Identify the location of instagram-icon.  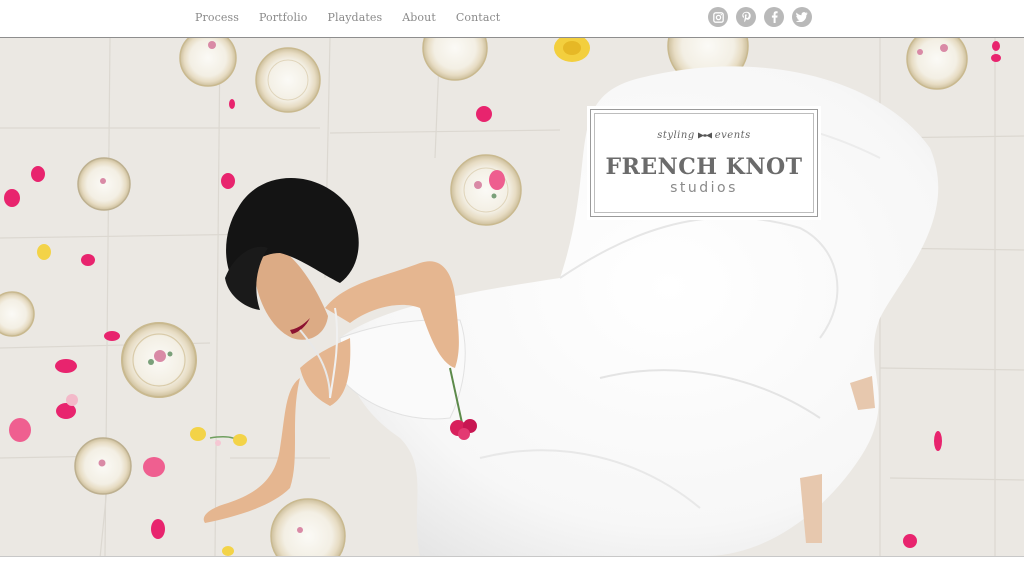
(718, 17).